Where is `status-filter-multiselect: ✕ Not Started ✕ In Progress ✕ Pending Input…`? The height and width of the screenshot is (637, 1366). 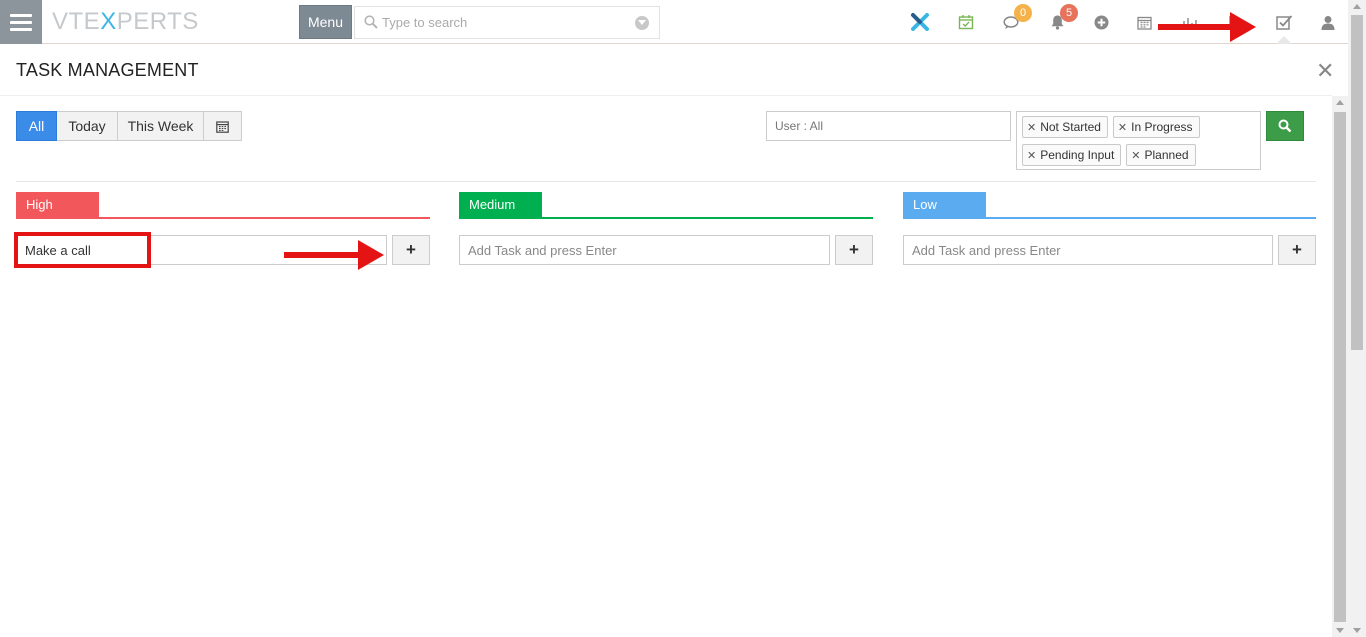
status-filter-multiselect: ✕ Not Started ✕ In Progress ✕ Pending Input… is located at coordinates (1138, 140).